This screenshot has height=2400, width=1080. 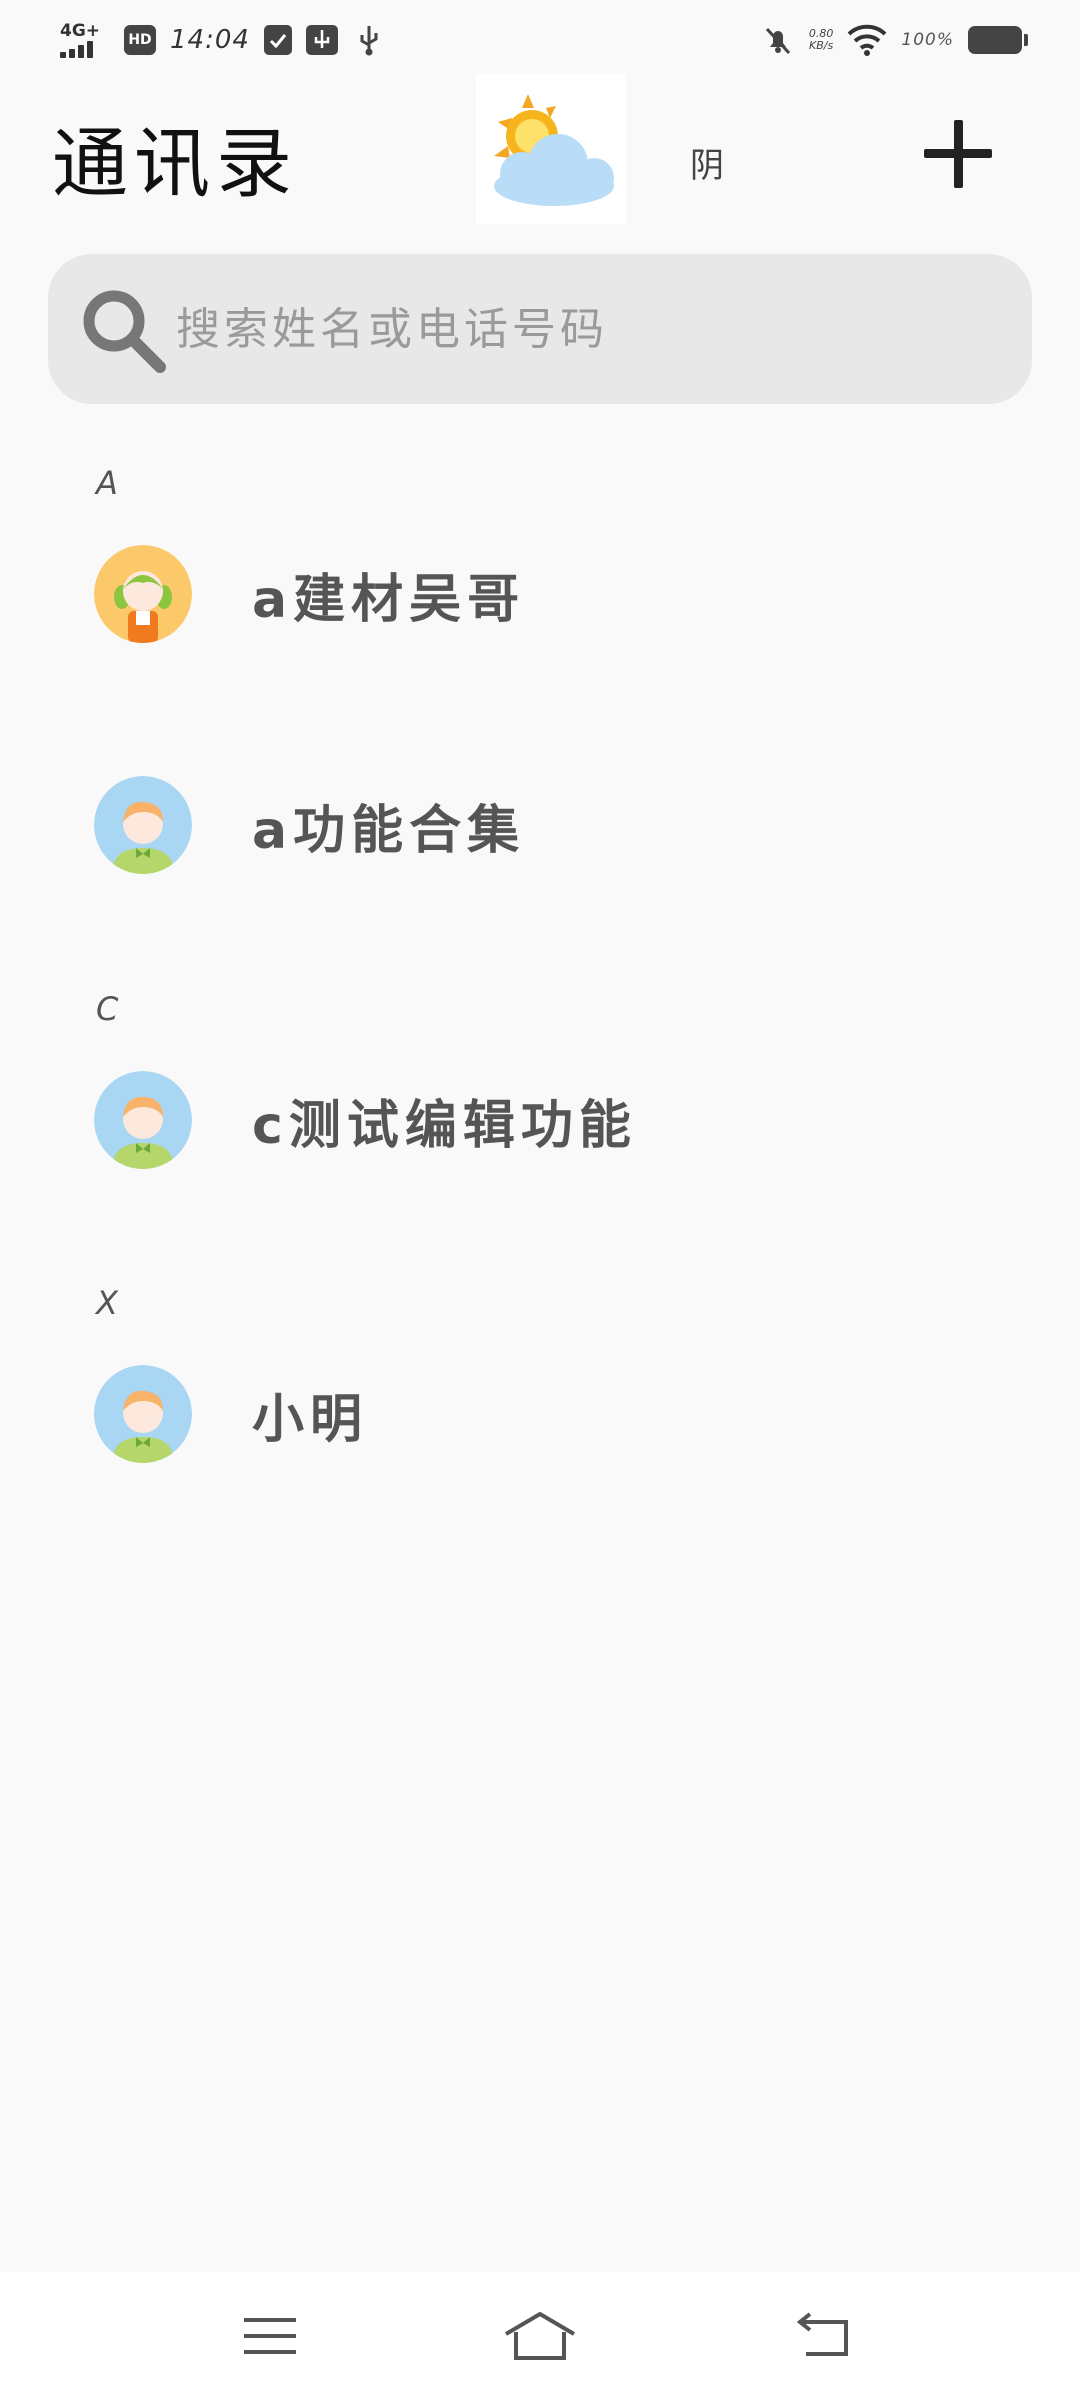 What do you see at coordinates (107, 1303) in the screenshot?
I see `section-header-x: X` at bounding box center [107, 1303].